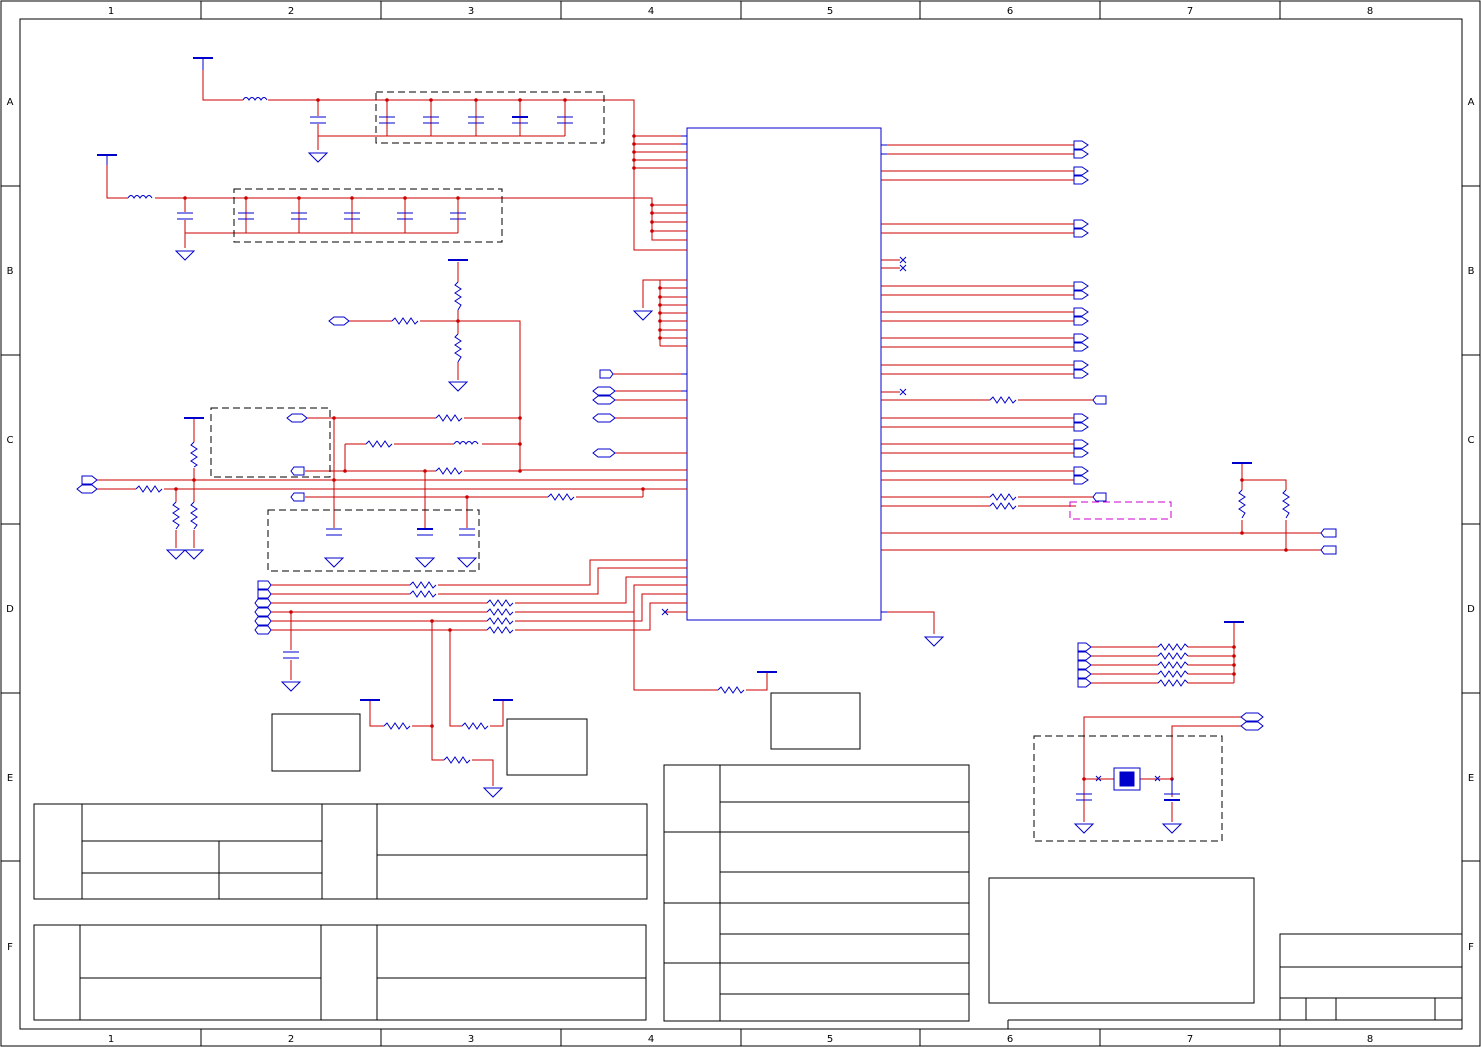  Describe the element at coordinates (1235, 981) in the screenshot. I see `title-block` at that location.